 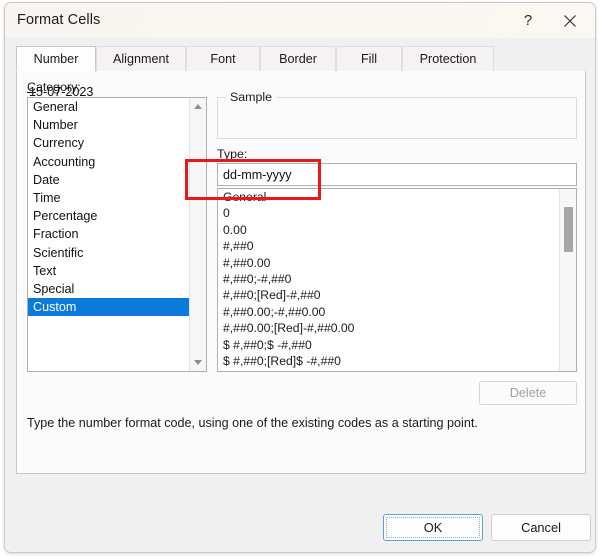 I want to click on format-code-item: #,##0, so click(x=397, y=246).